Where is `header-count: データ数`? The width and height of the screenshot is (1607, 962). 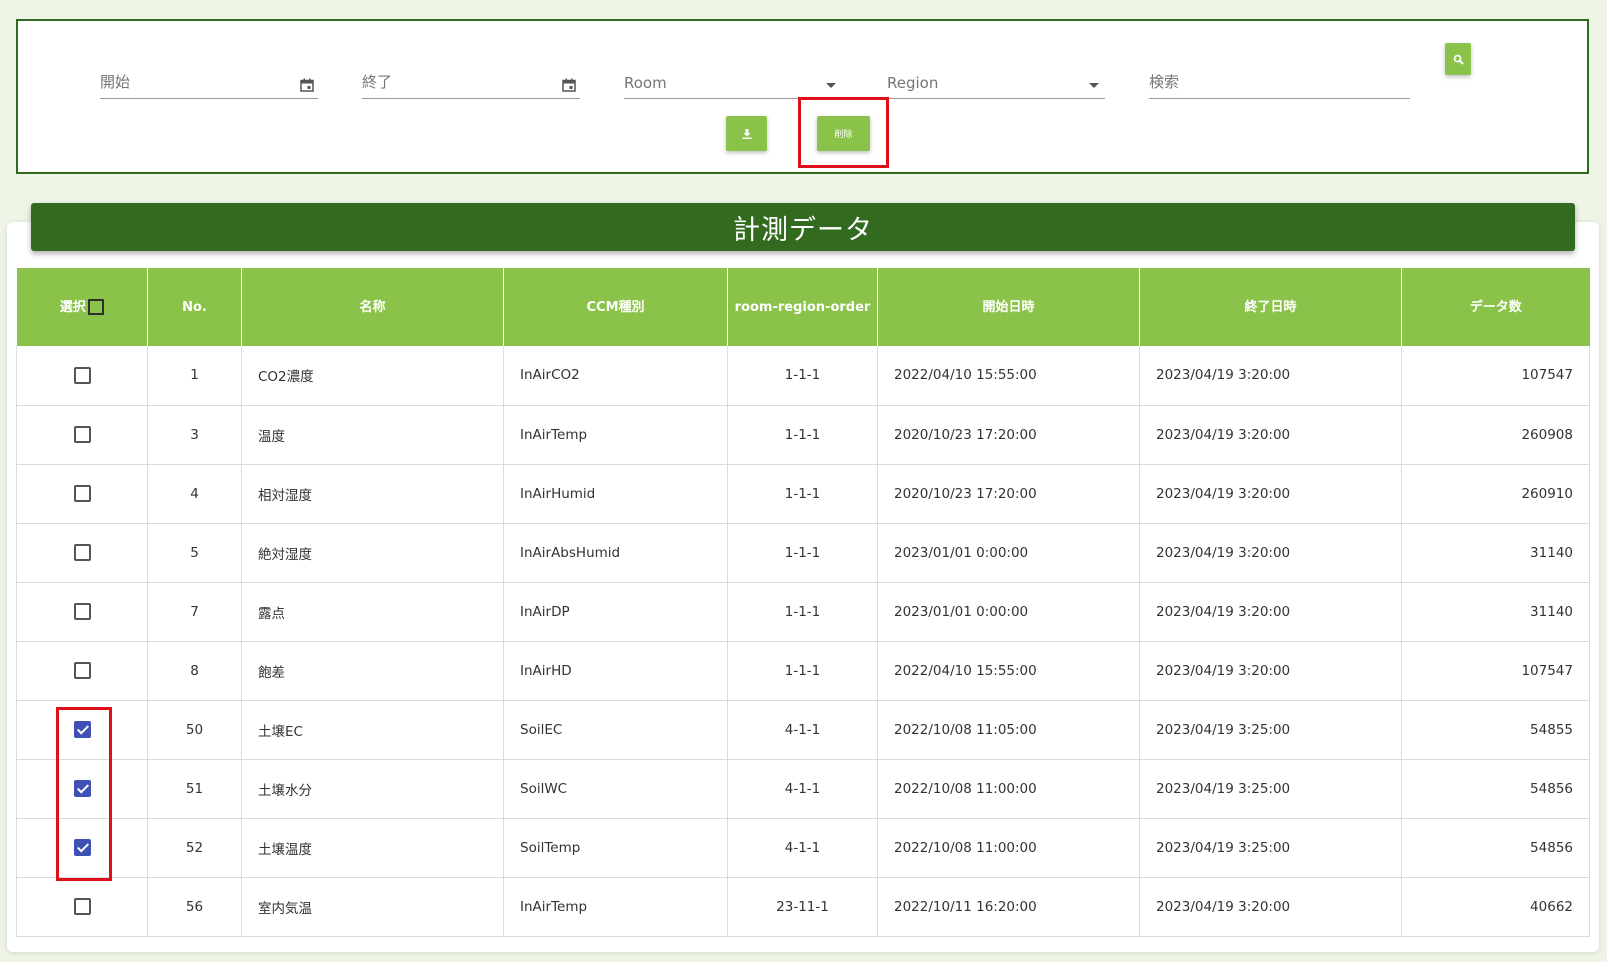
header-count: データ数 is located at coordinates (1495, 307).